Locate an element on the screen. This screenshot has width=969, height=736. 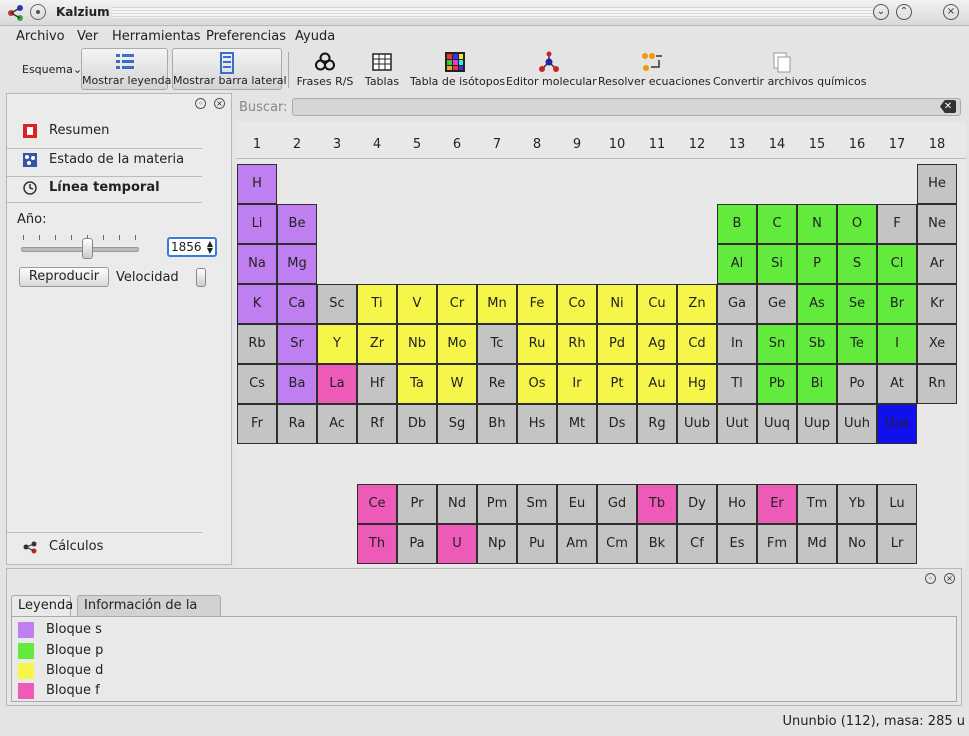
element-au: Au is located at coordinates (657, 384).